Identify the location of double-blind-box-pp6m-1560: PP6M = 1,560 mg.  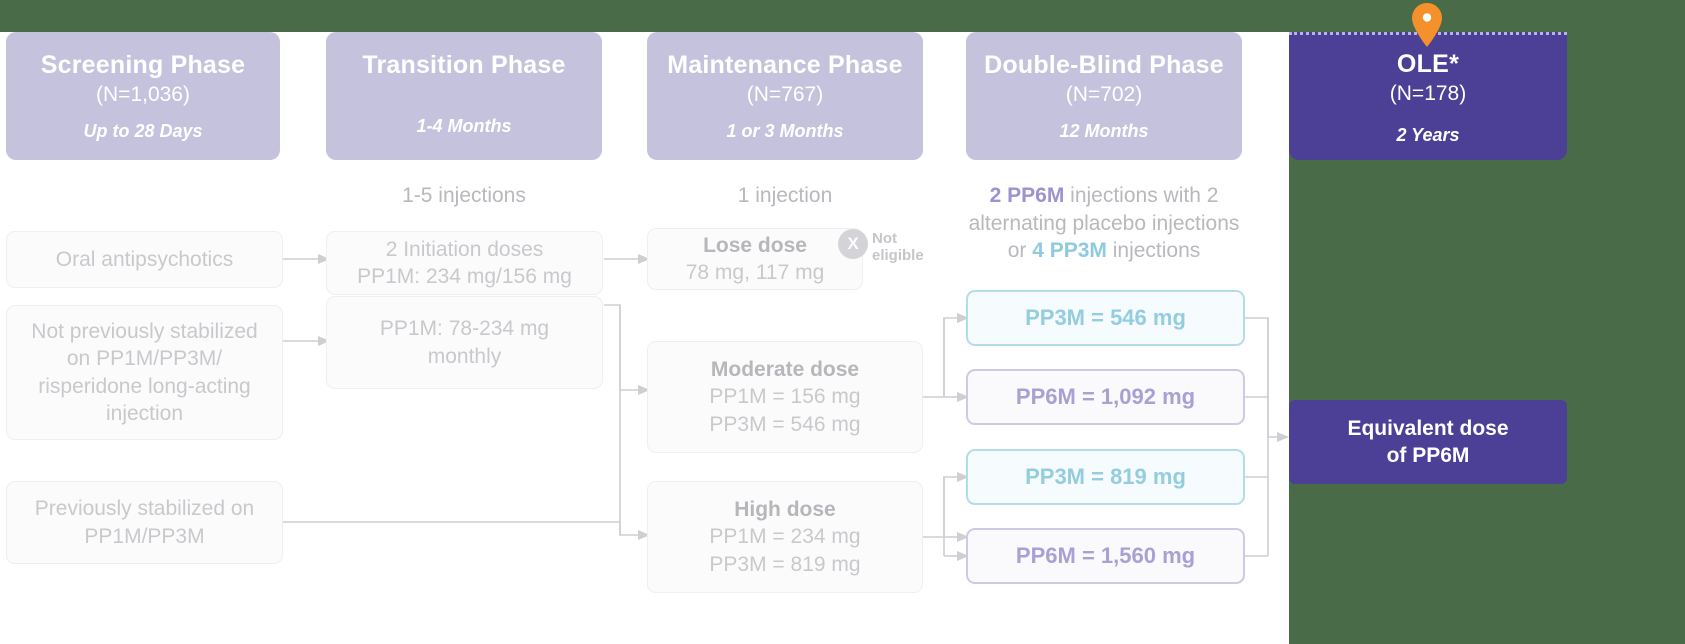
(1105, 556).